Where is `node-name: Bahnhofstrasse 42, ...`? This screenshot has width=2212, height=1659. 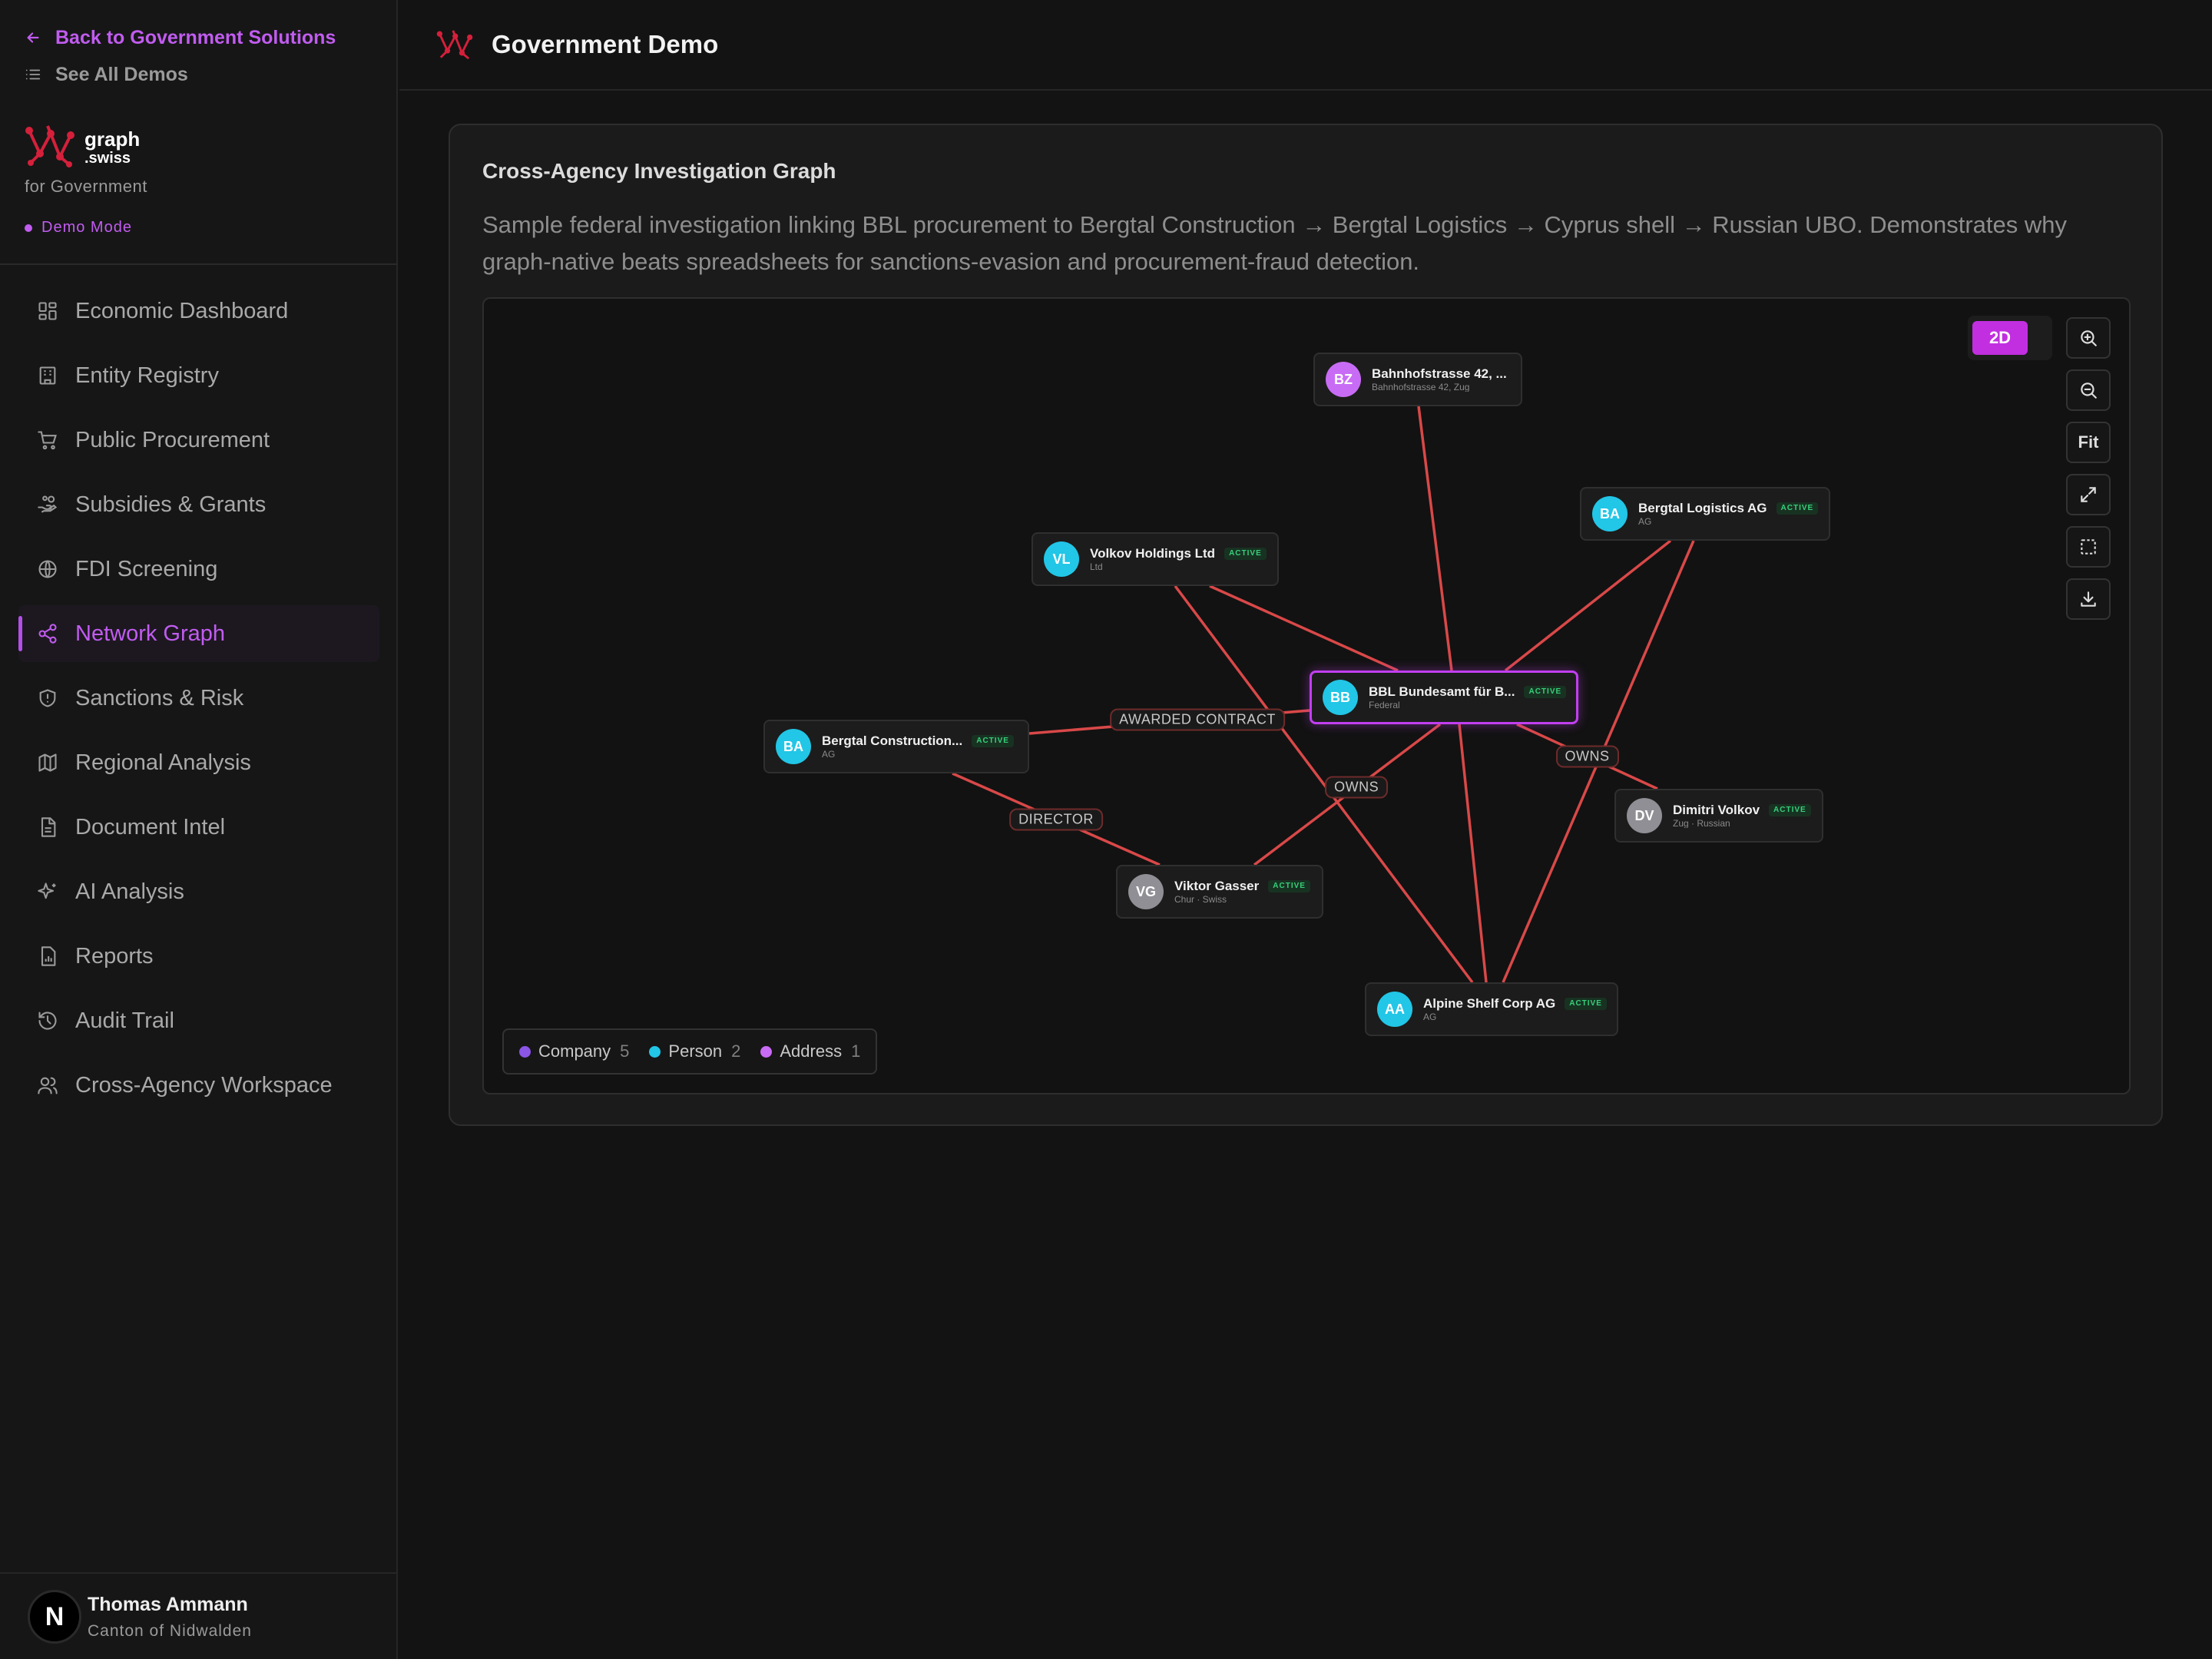 node-name: Bahnhofstrasse 42, ... is located at coordinates (1440, 374).